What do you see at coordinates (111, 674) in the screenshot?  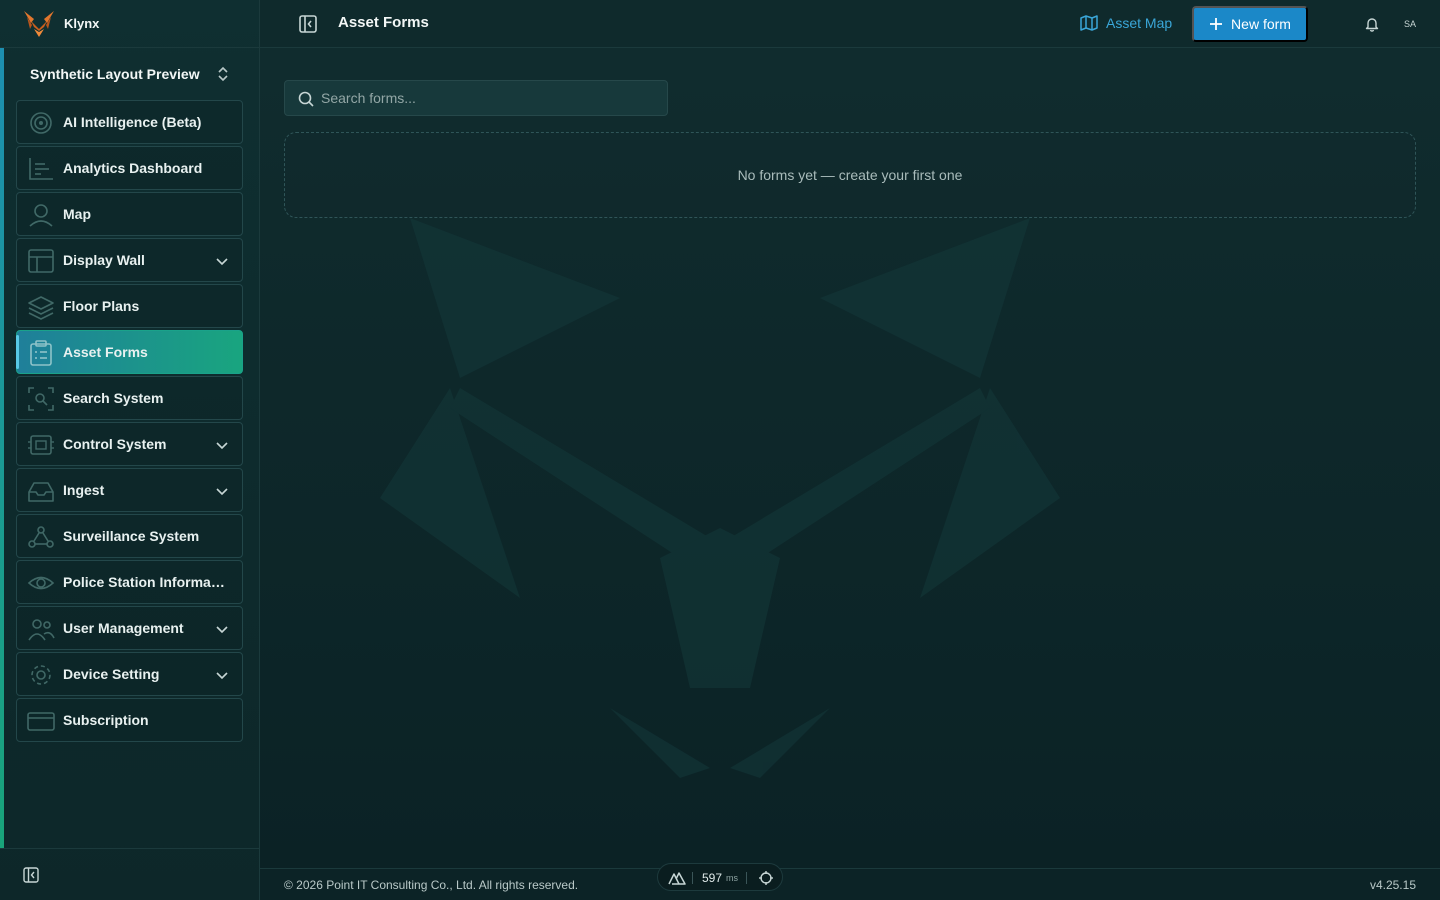 I see `sidebar-item-label: Device Setting` at bounding box center [111, 674].